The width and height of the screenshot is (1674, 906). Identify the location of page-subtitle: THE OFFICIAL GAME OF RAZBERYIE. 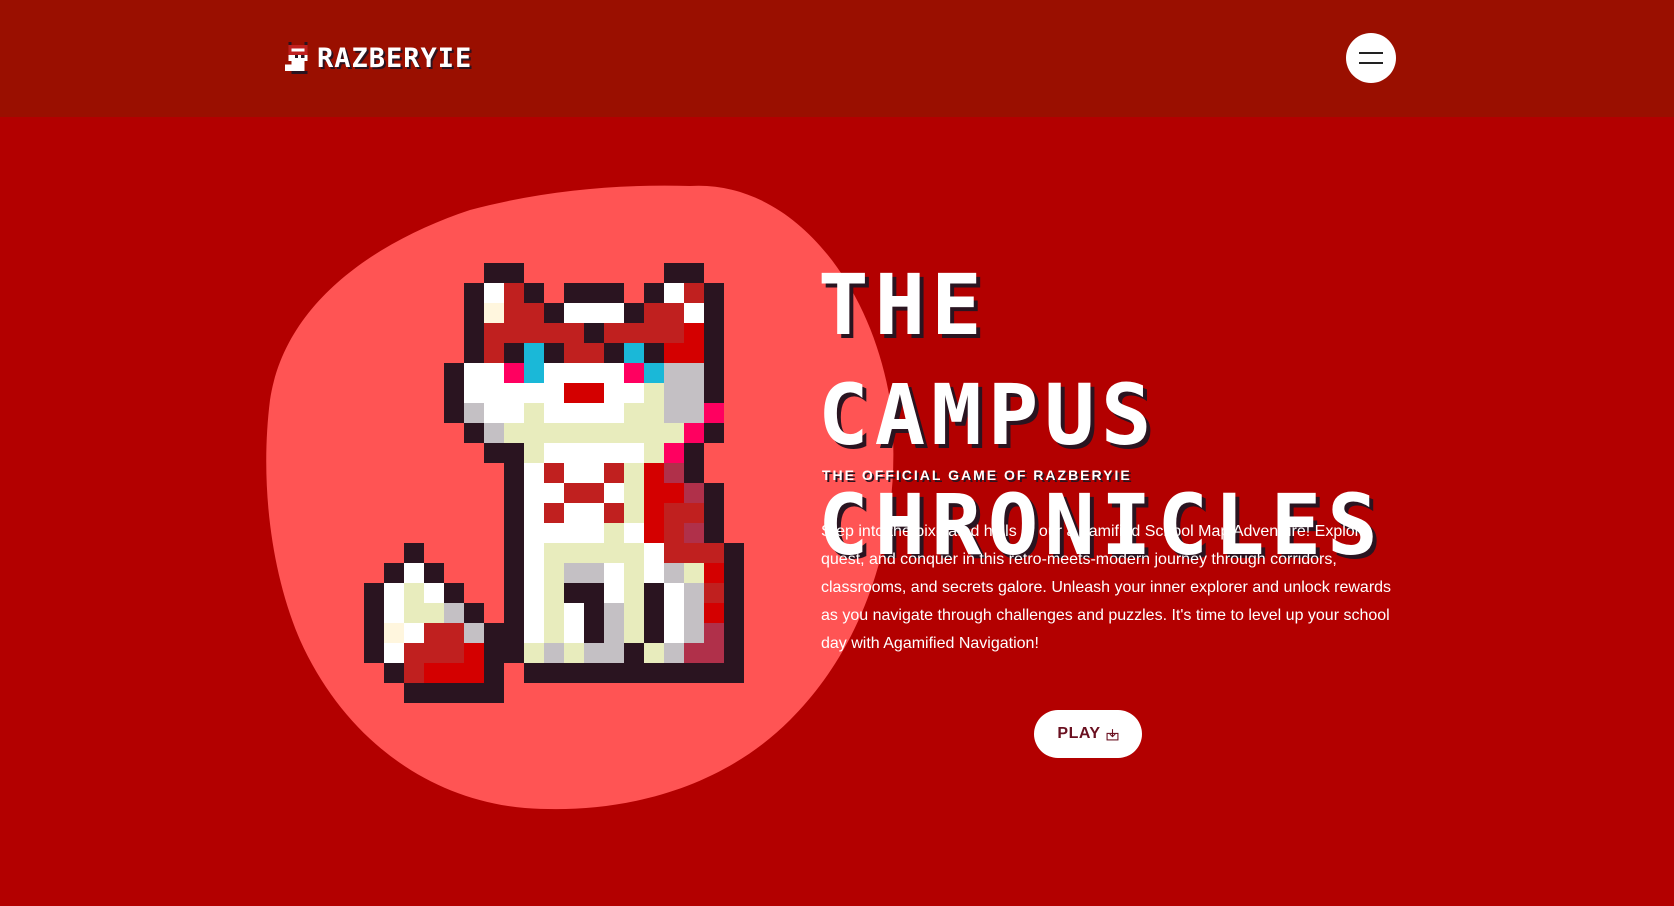
(977, 475).